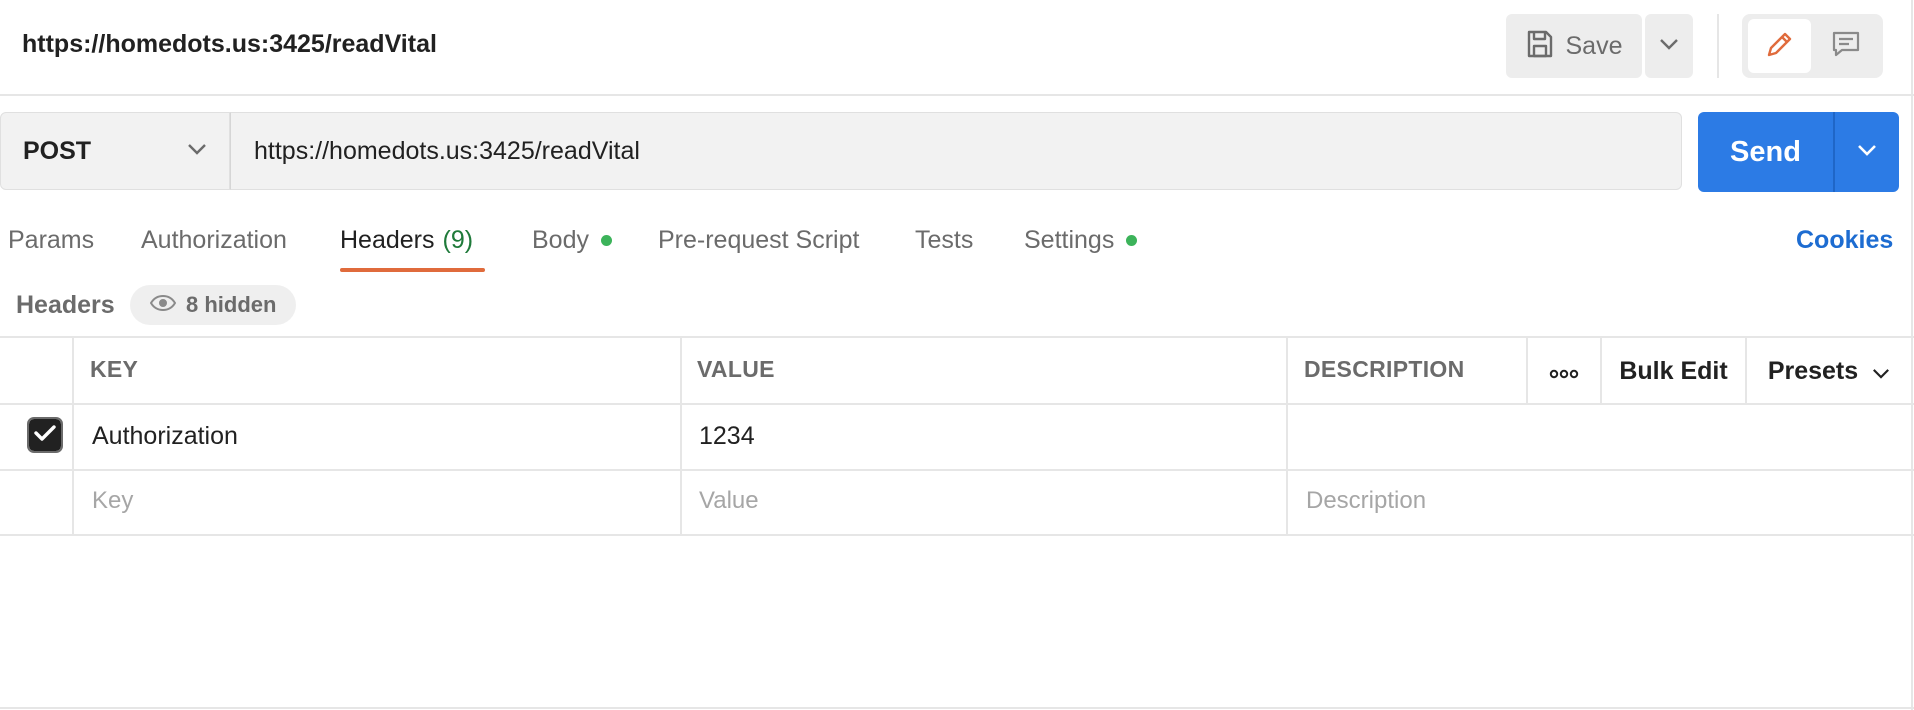  I want to click on tab-label: Body, so click(560, 240).